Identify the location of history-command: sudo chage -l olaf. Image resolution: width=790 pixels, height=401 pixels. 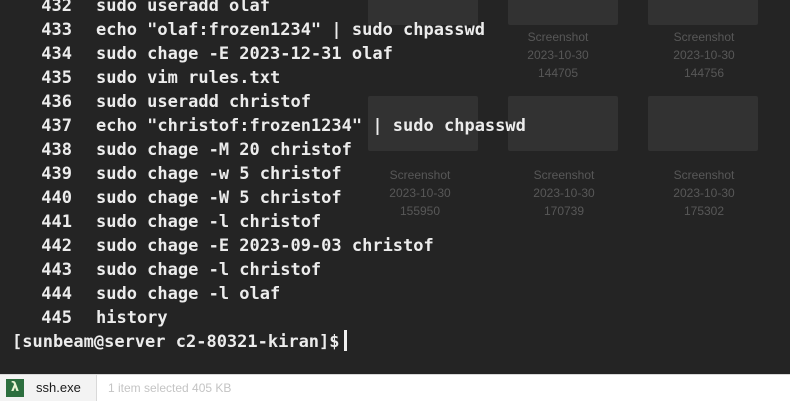
(188, 294).